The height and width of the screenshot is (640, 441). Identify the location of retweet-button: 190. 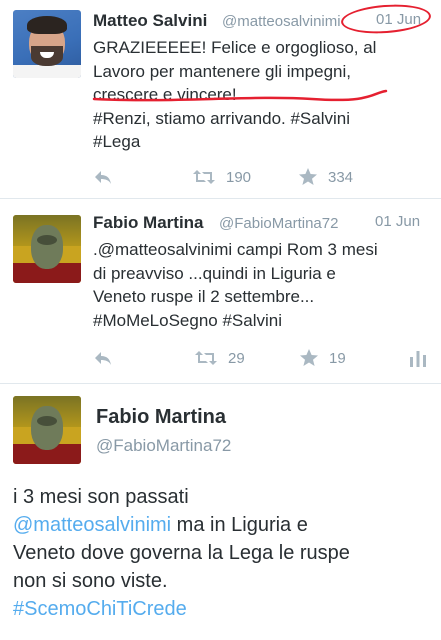
(221, 177).